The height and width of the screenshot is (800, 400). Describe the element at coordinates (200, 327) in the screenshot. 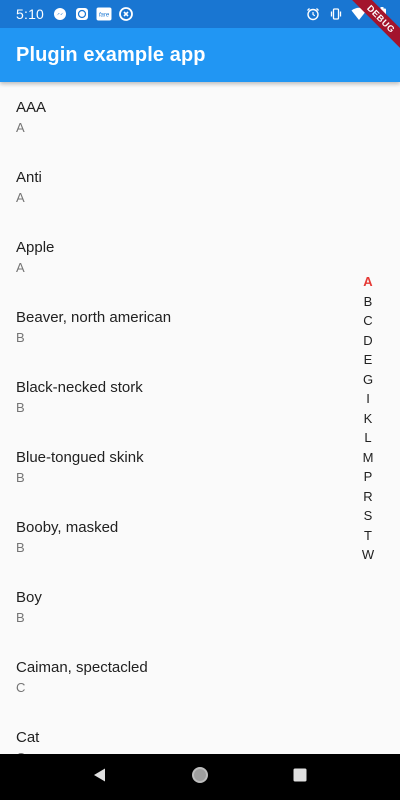

I see `list-item: Beaver, north american B` at that location.